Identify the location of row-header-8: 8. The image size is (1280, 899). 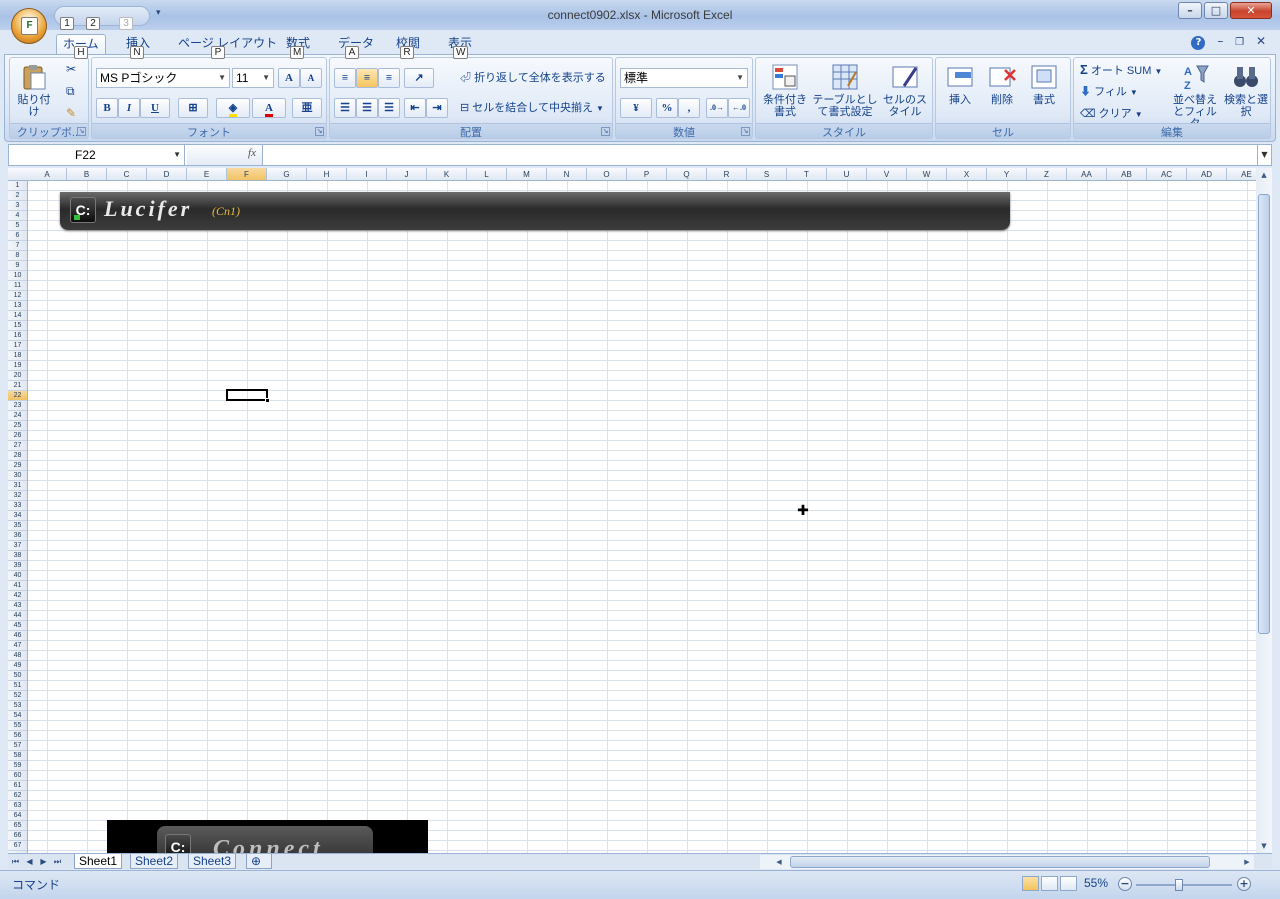
(17, 256).